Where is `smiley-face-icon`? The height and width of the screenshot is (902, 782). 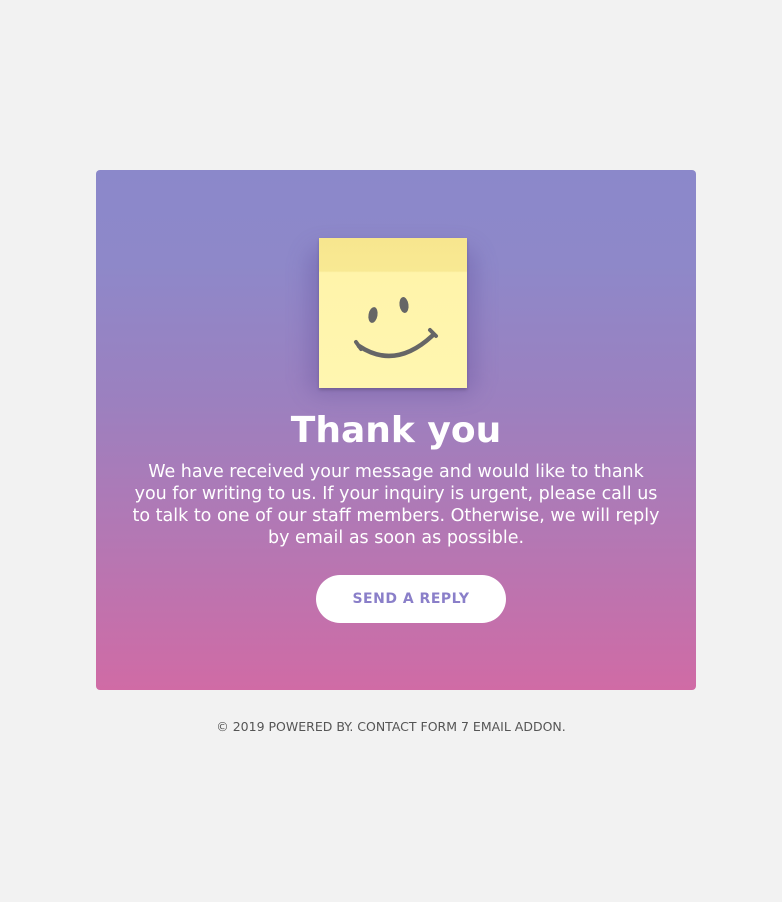 smiley-face-icon is located at coordinates (396, 328).